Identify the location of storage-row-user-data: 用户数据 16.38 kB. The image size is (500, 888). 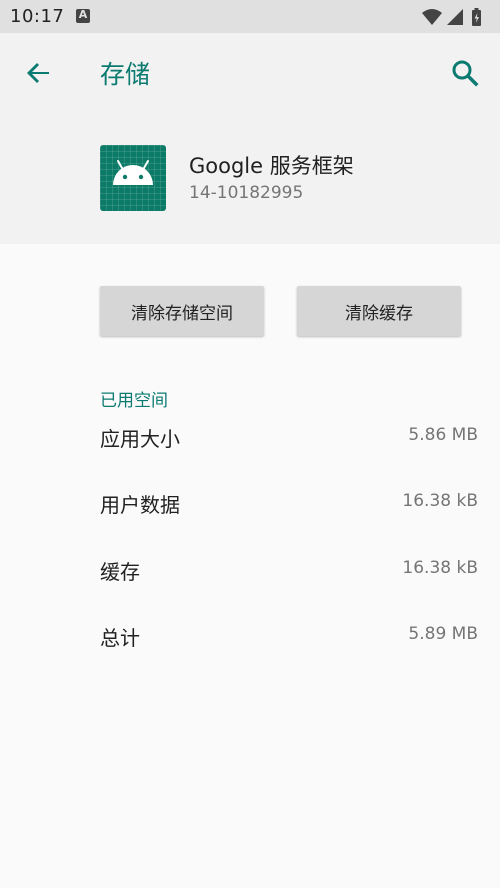
(289, 506).